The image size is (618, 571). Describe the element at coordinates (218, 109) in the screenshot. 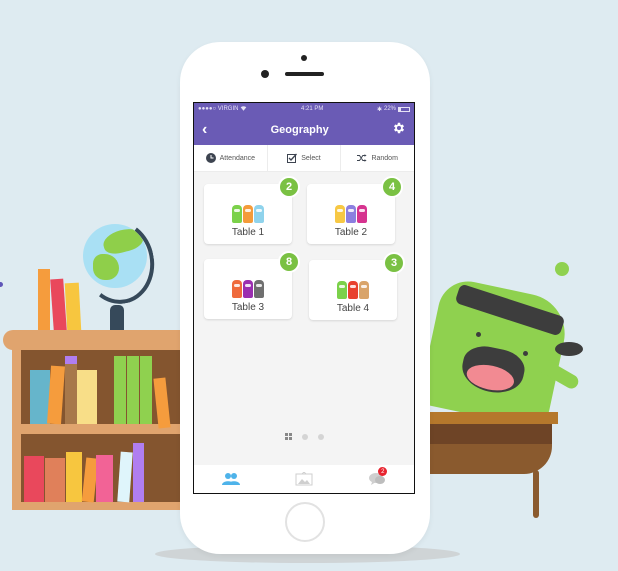

I see `carrier-label: ●●●●○ VIRGIN` at that location.